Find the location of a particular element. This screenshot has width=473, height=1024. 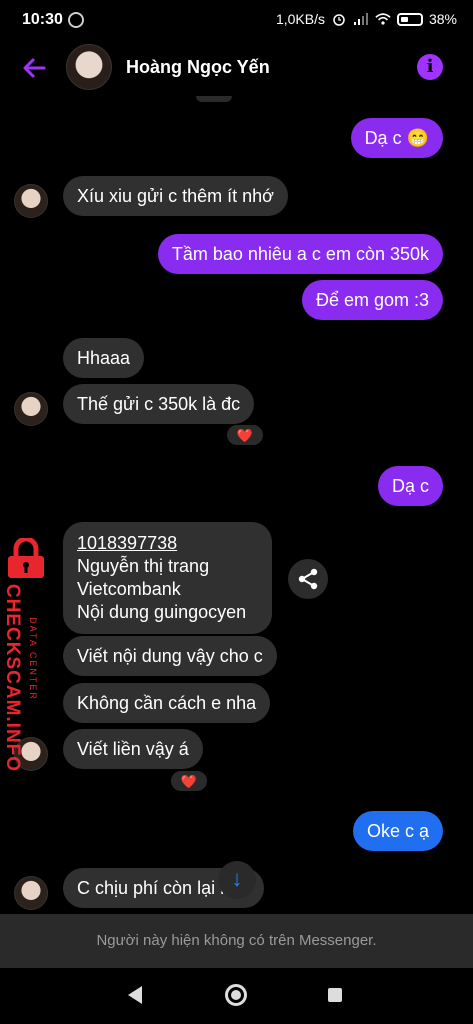

watermark-brand: CHECKSCAM.INFO is located at coordinates (12, 678).